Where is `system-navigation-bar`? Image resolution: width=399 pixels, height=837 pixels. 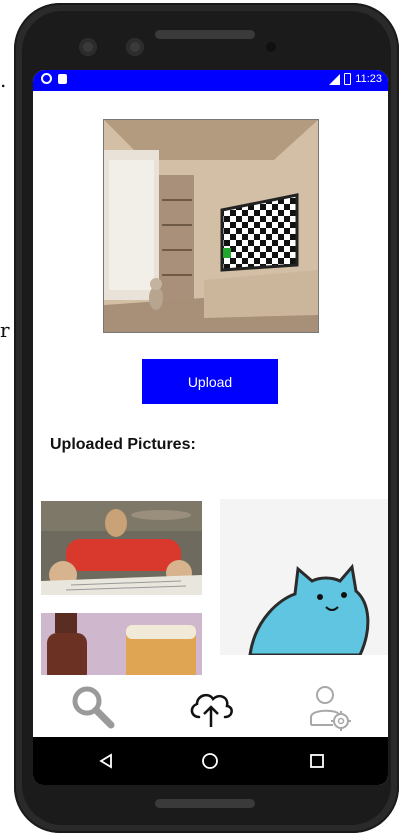 system-navigation-bar is located at coordinates (210, 761).